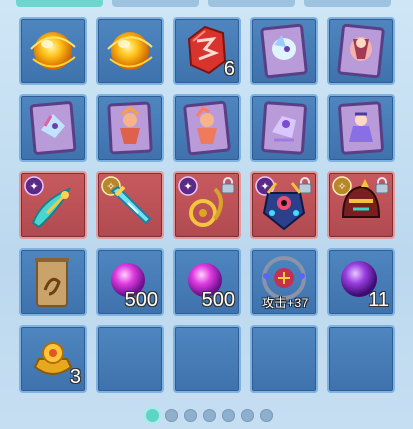 This screenshot has height=429, width=413. Describe the element at coordinates (51, 208) in the screenshot. I see `feather-blade-icon` at that location.